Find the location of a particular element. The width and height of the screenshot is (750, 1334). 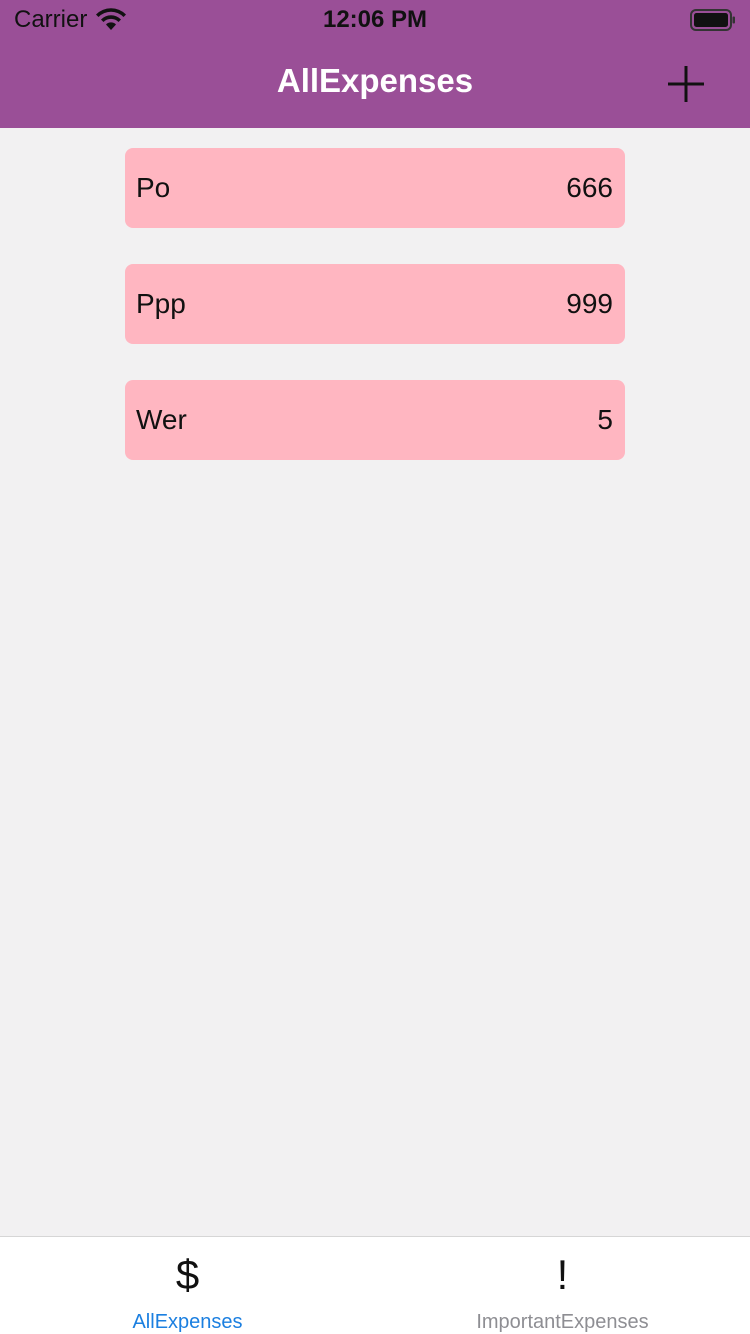

status-time: 12:06 PM is located at coordinates (375, 19).